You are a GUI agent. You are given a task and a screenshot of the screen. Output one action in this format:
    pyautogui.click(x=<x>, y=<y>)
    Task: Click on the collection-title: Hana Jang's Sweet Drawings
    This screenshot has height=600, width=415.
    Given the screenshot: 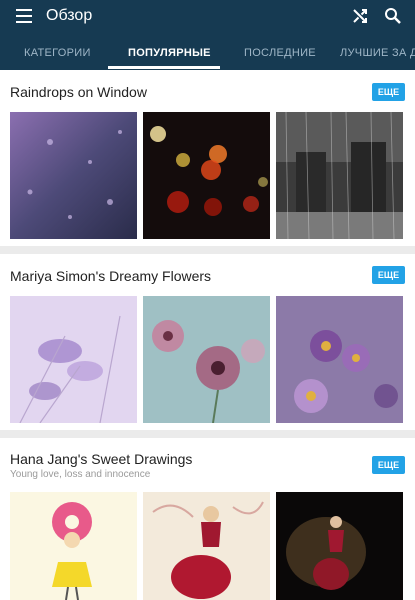 What is the action you would take?
    pyautogui.click(x=101, y=459)
    